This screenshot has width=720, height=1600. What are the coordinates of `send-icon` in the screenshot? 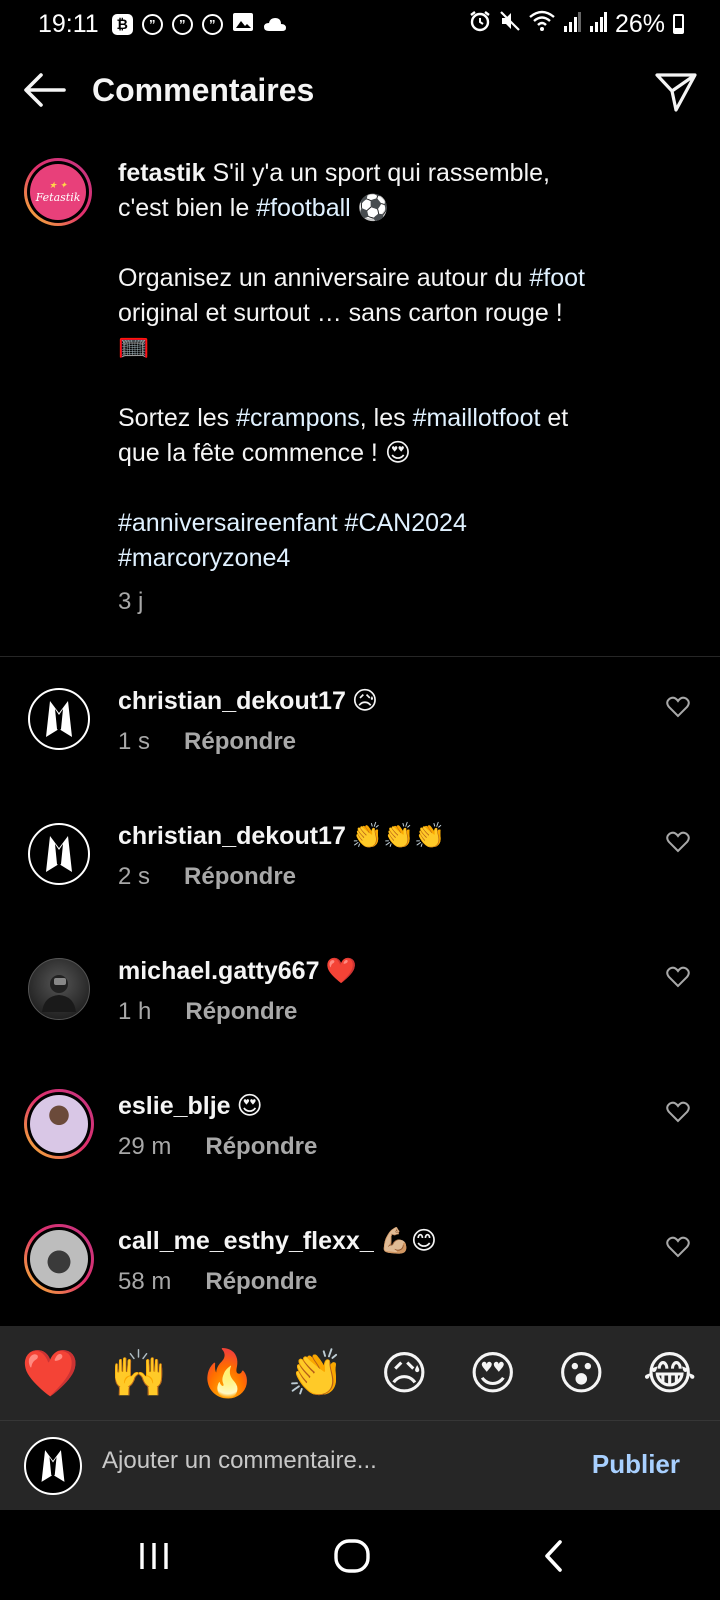 It's located at (676, 92).